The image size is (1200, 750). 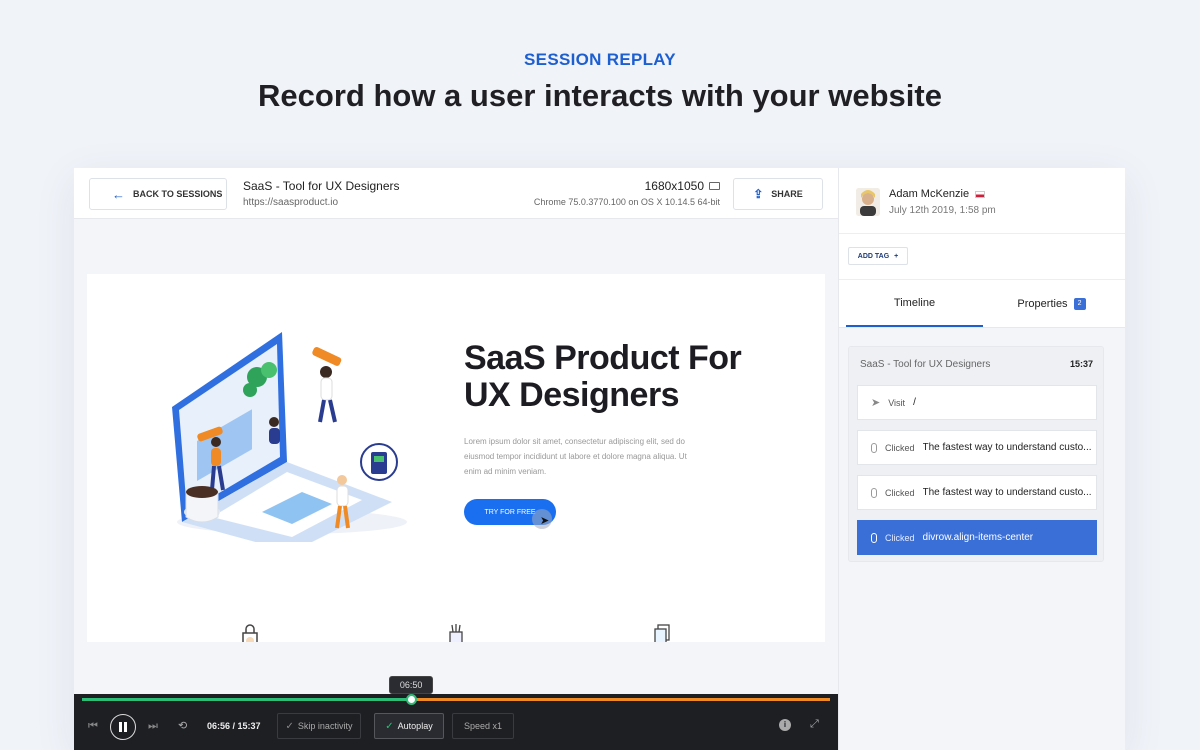 What do you see at coordinates (182, 725) in the screenshot?
I see `repeat-icon: ⟲` at bounding box center [182, 725].